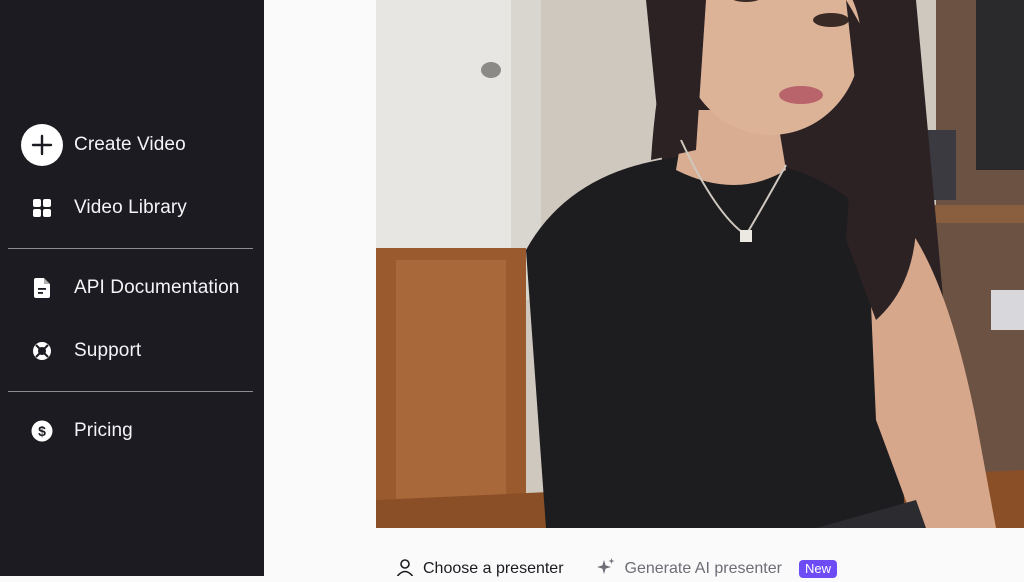 This screenshot has width=1024, height=582. I want to click on new-badge: New, so click(817, 569).